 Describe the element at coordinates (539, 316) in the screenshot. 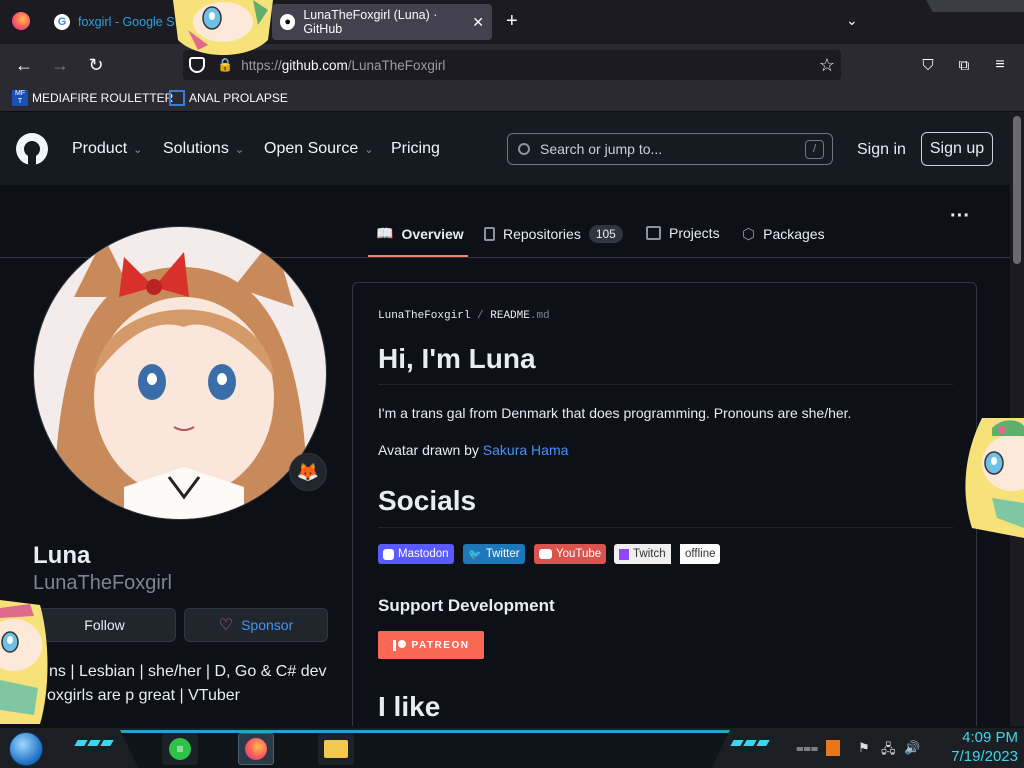

I see `readme-file-ext: .md` at that location.